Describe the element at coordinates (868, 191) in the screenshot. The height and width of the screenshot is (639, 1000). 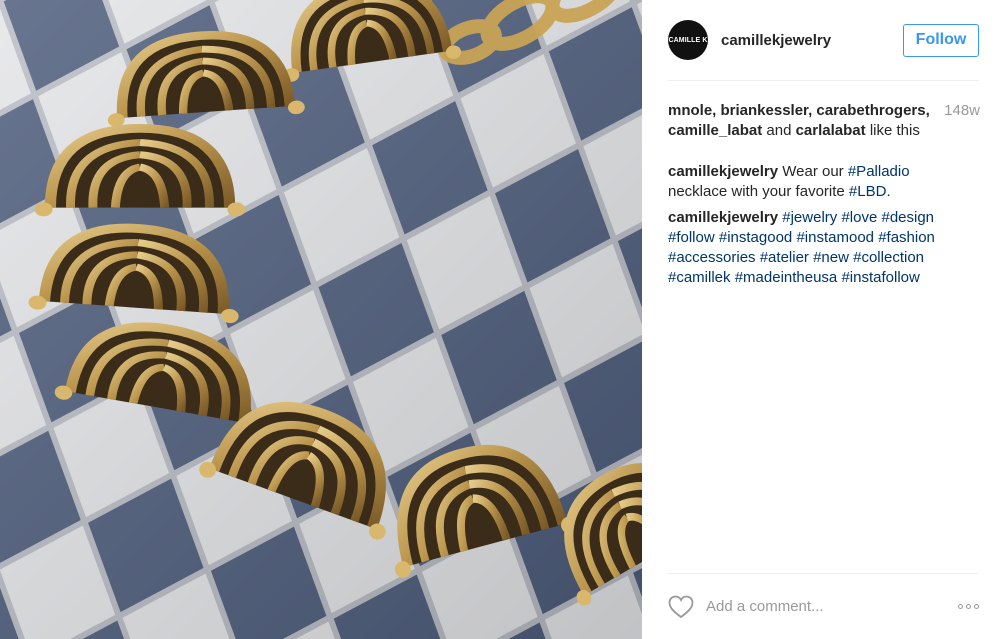
I see `hashtag-lbd: #LBD` at that location.